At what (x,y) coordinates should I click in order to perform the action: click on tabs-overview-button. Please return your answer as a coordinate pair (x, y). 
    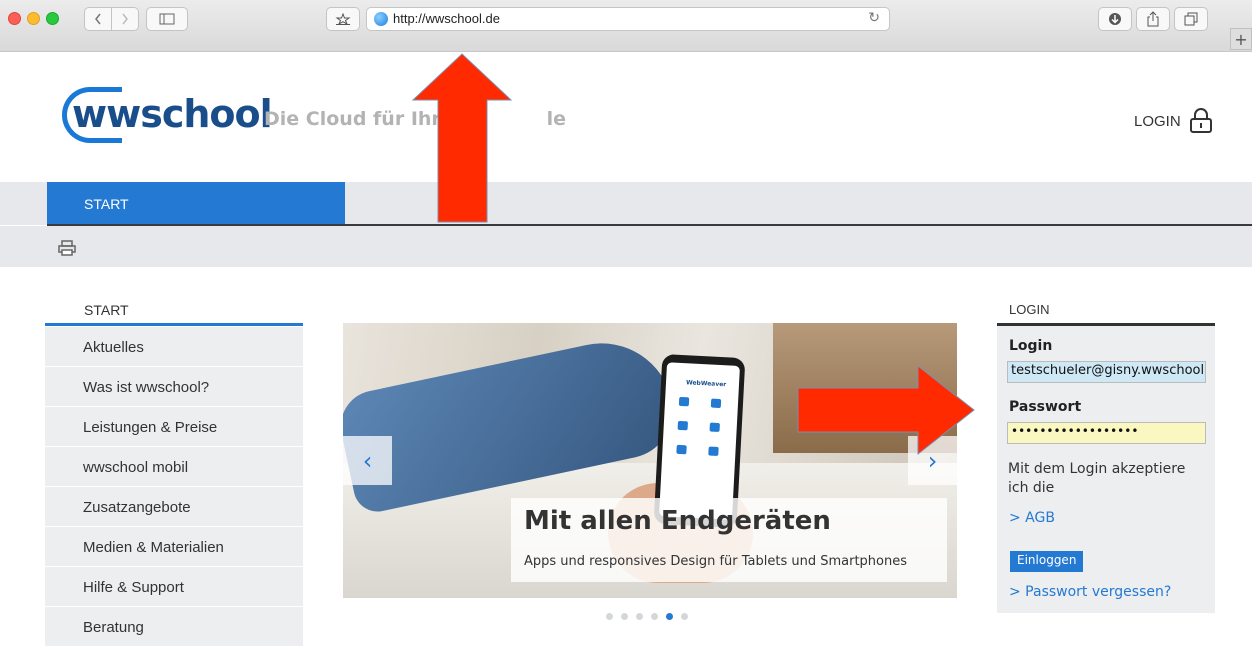
    Looking at the image, I should click on (1191, 19).